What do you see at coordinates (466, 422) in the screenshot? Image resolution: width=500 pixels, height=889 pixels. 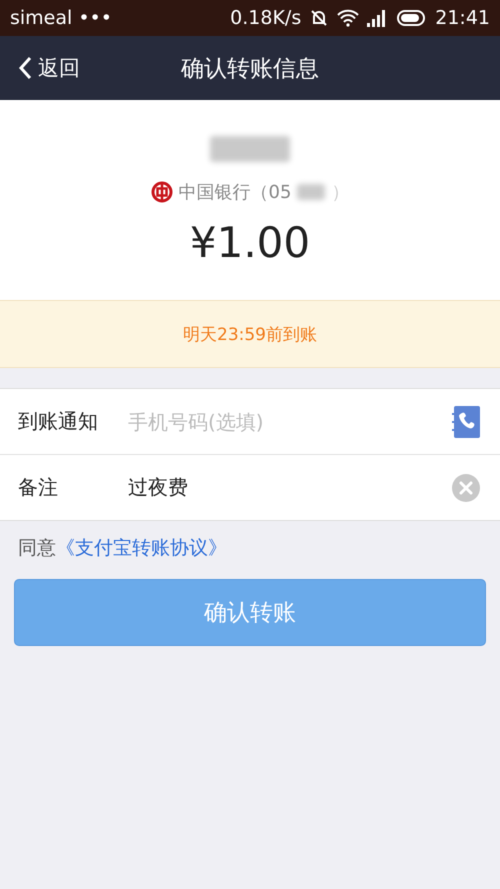 I see `contact-book-icon` at bounding box center [466, 422].